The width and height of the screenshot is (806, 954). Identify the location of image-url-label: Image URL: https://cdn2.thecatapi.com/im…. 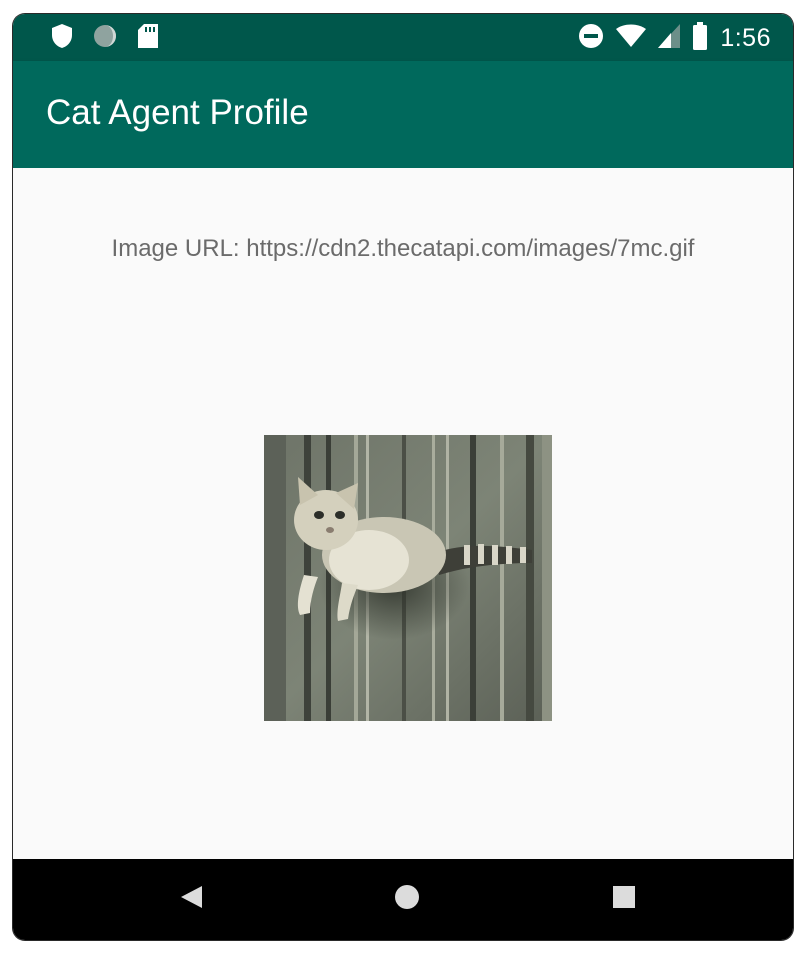
(403, 248).